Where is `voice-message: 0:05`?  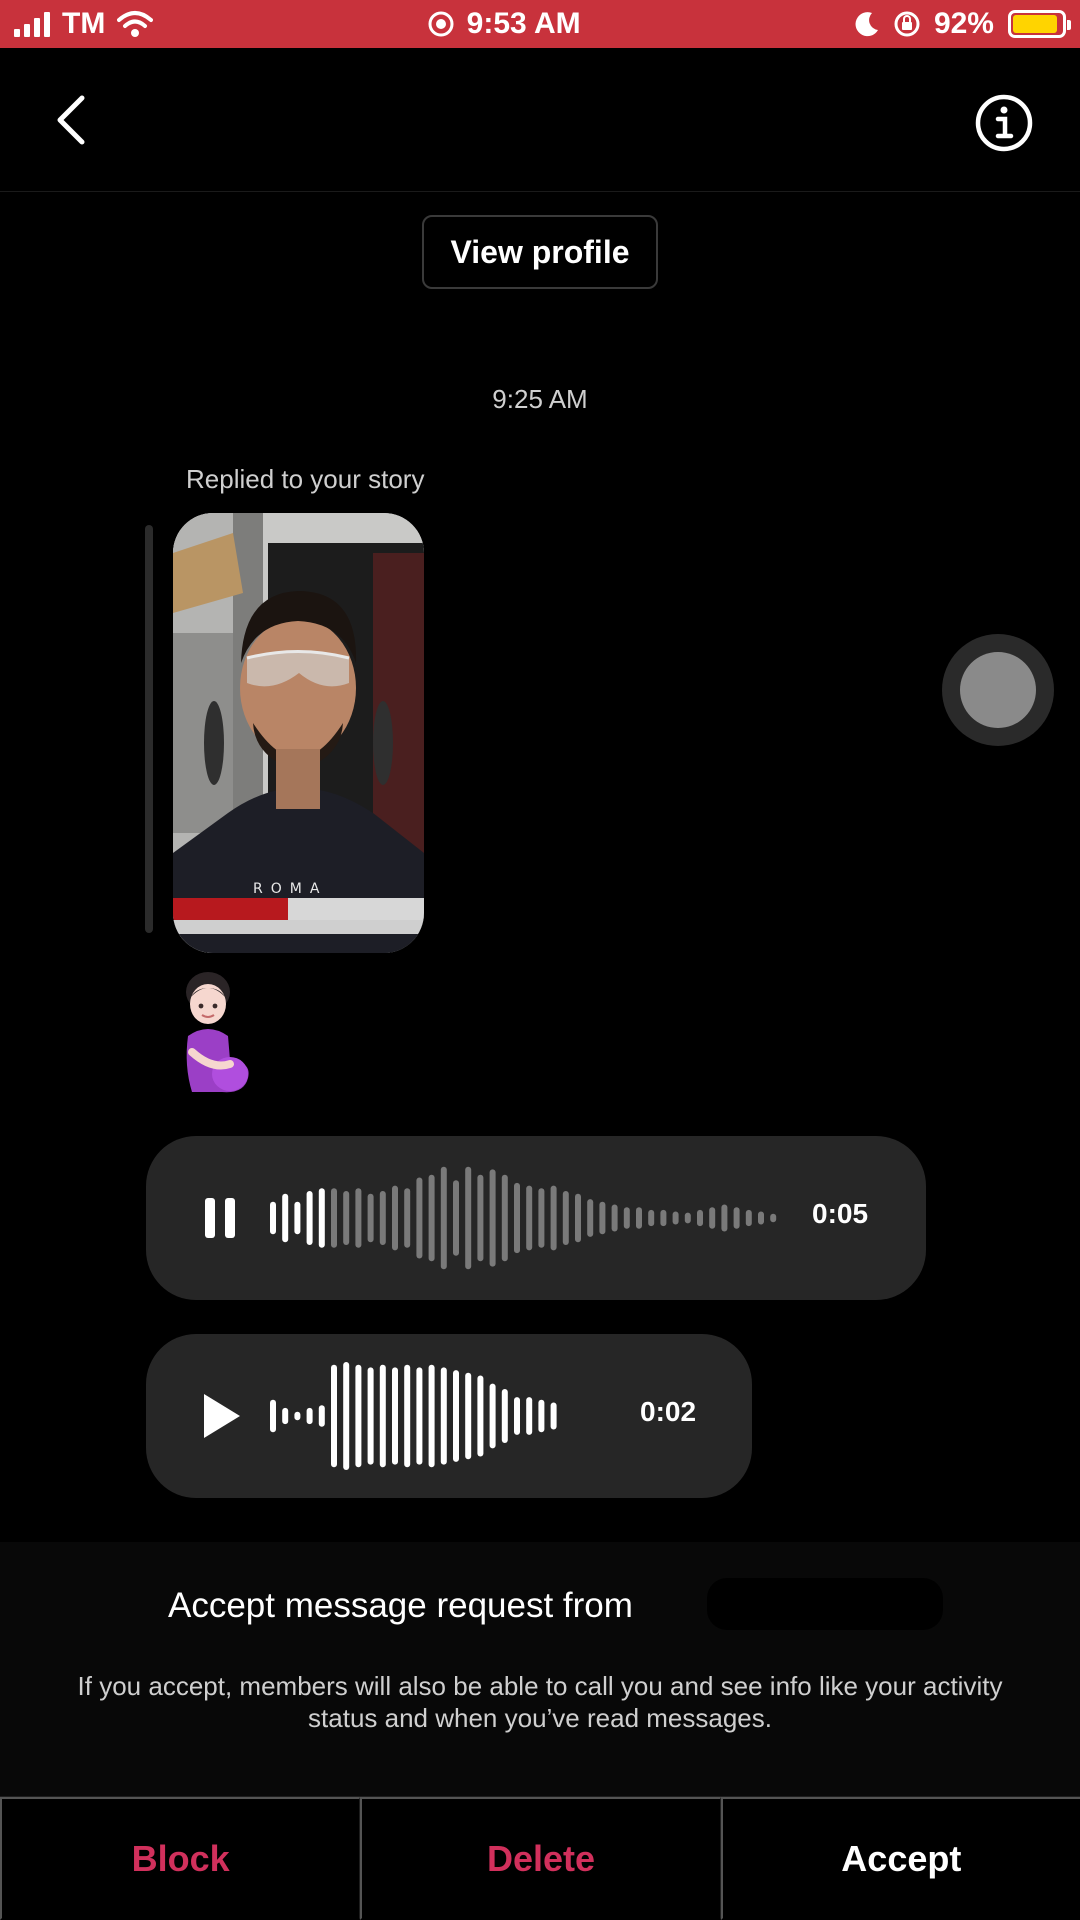 voice-message: 0:05 is located at coordinates (536, 1218).